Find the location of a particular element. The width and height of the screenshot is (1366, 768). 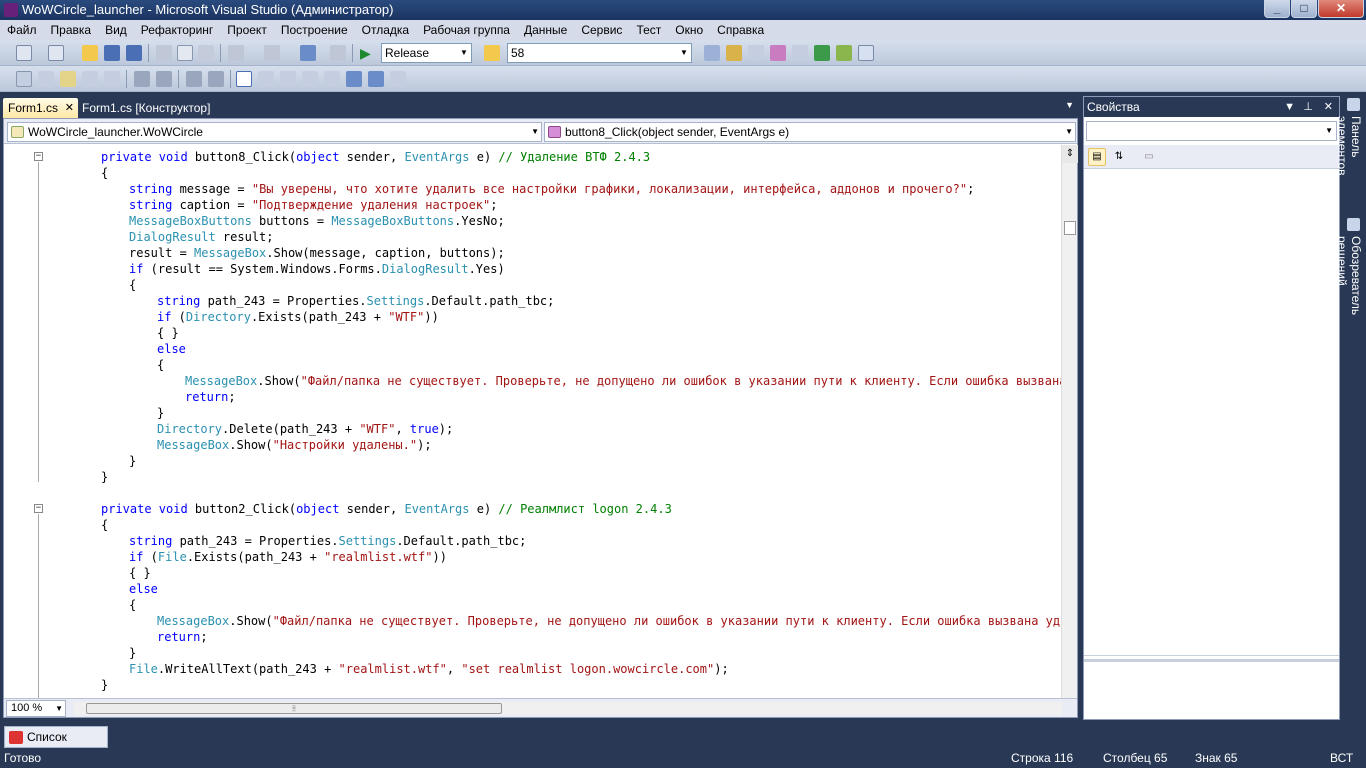

extension-manager-icon is located at coordinates (844, 53).